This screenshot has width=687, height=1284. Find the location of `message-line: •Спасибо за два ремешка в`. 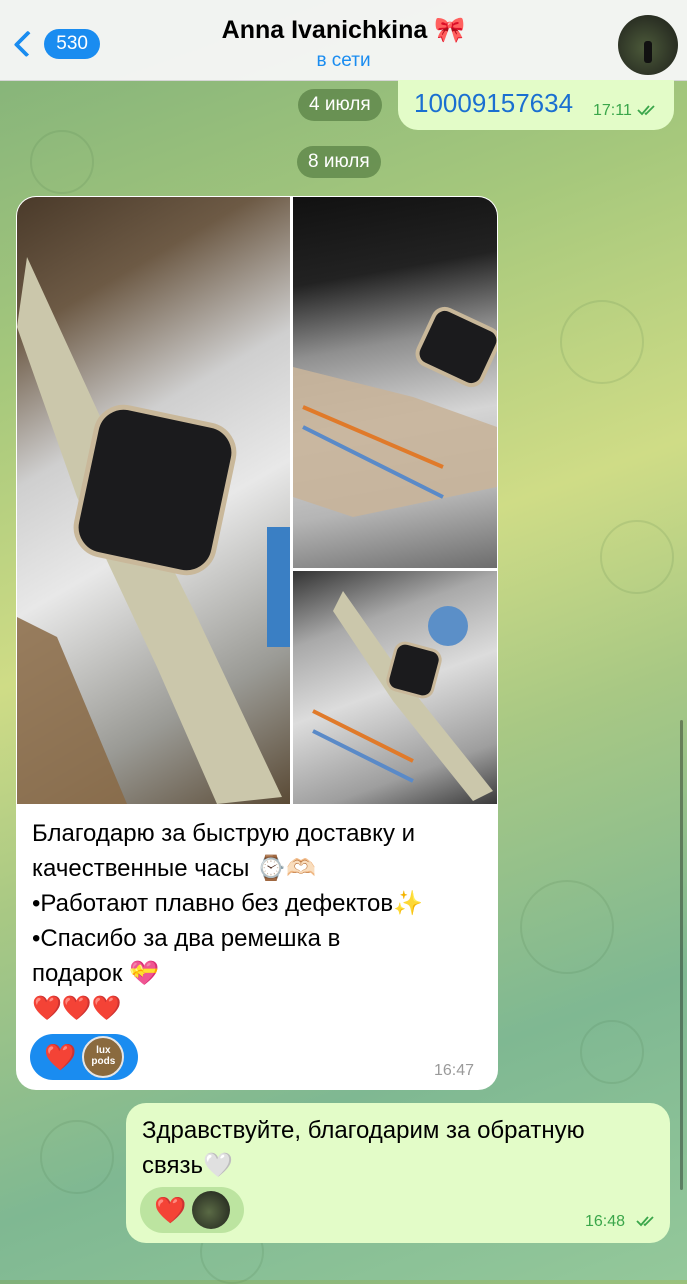

message-line: •Спасибо за два ремешка в is located at coordinates (186, 938).